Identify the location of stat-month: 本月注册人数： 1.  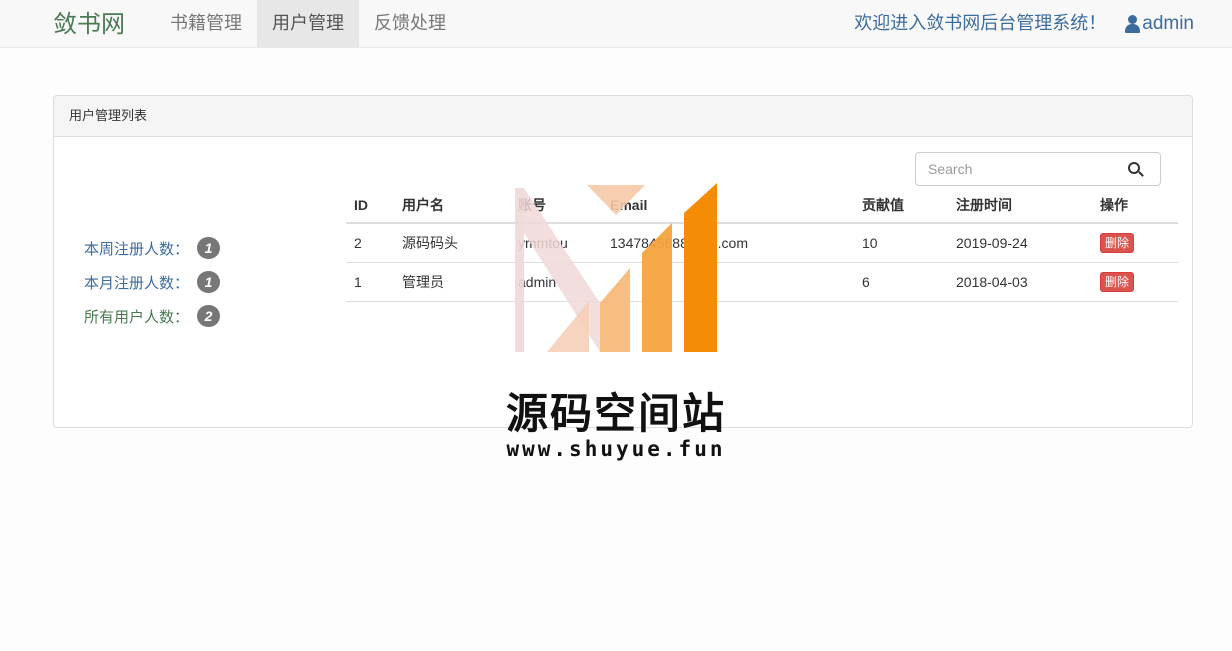
(152, 282).